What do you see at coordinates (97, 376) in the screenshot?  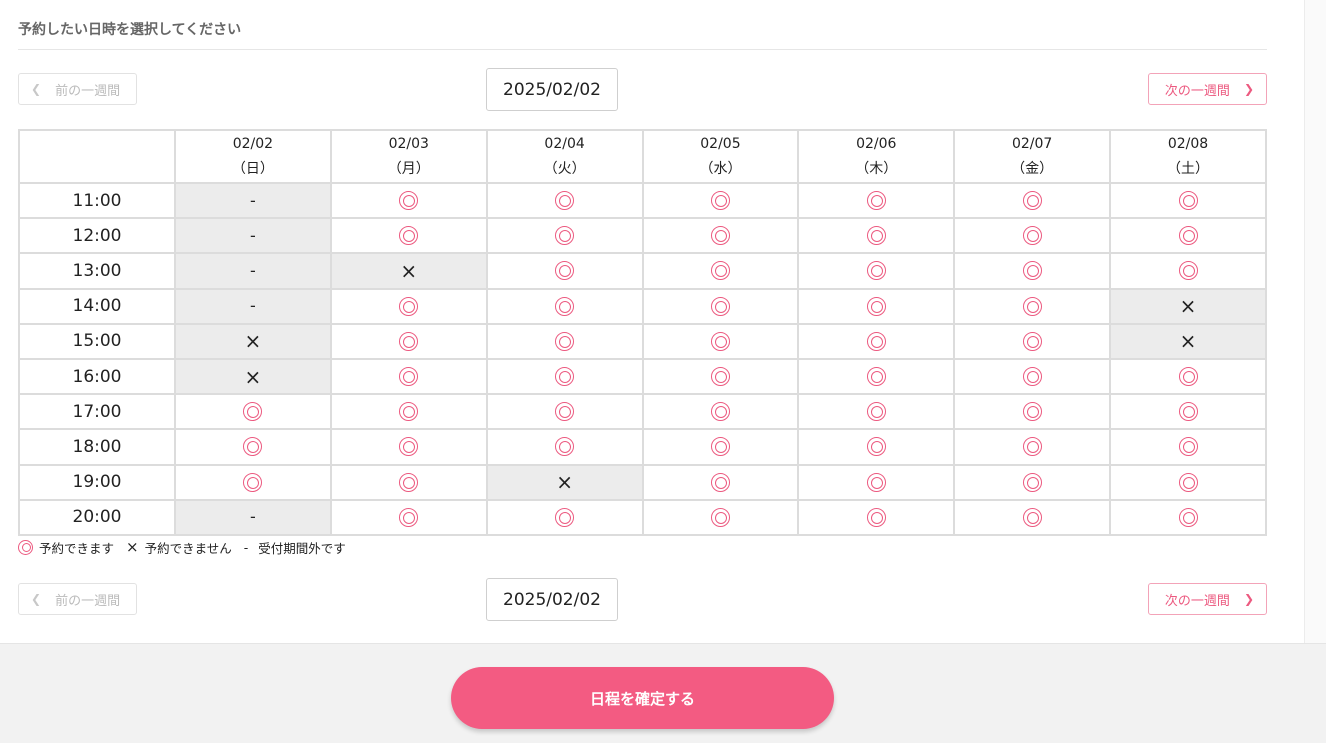 I see `time-label: 16:00` at bounding box center [97, 376].